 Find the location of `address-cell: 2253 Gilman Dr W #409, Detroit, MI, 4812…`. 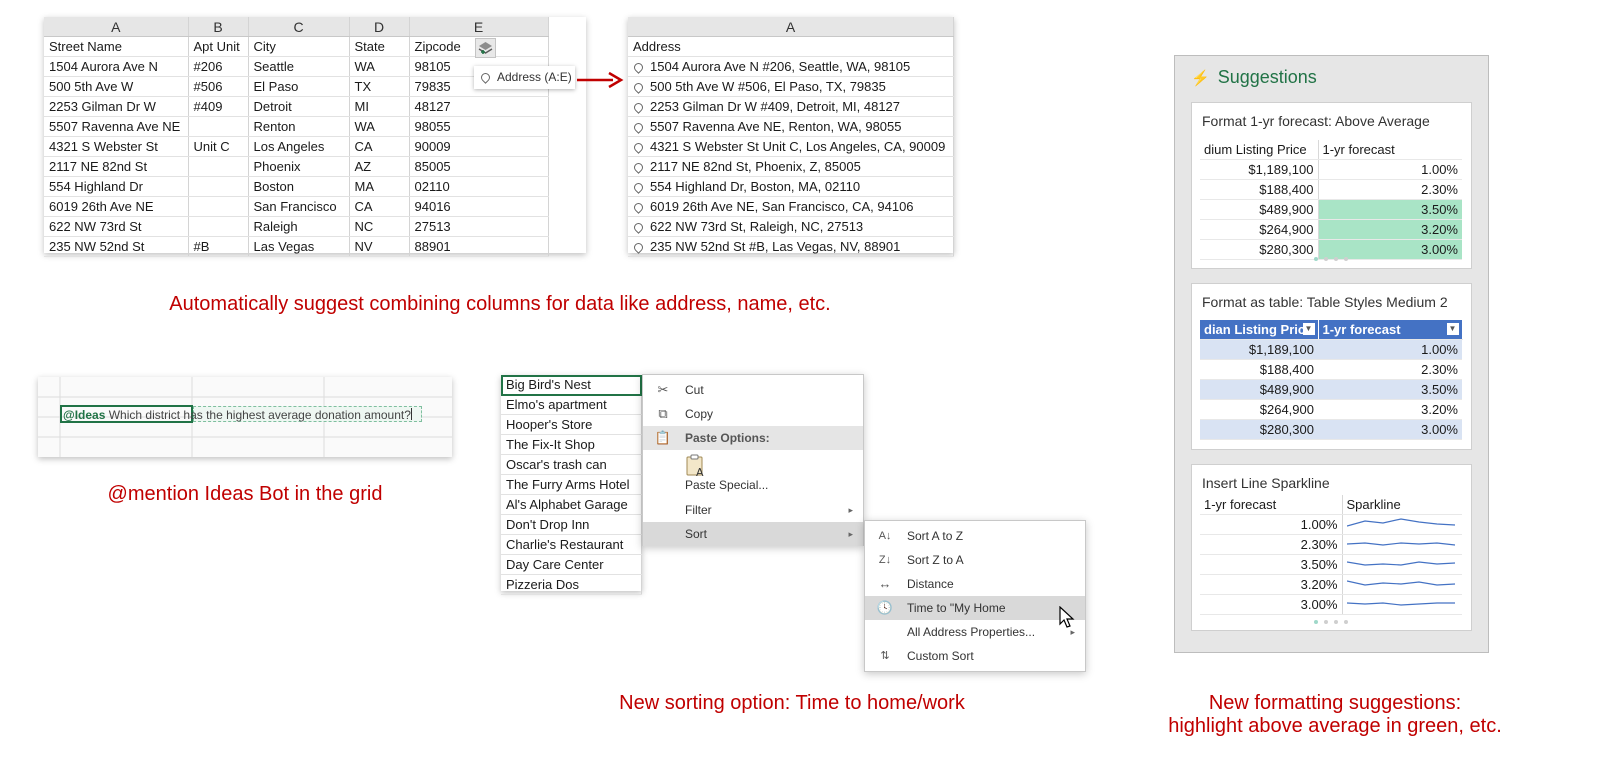

address-cell: 2253 Gilman Dr W #409, Detroit, MI, 4812… is located at coordinates (791, 106).